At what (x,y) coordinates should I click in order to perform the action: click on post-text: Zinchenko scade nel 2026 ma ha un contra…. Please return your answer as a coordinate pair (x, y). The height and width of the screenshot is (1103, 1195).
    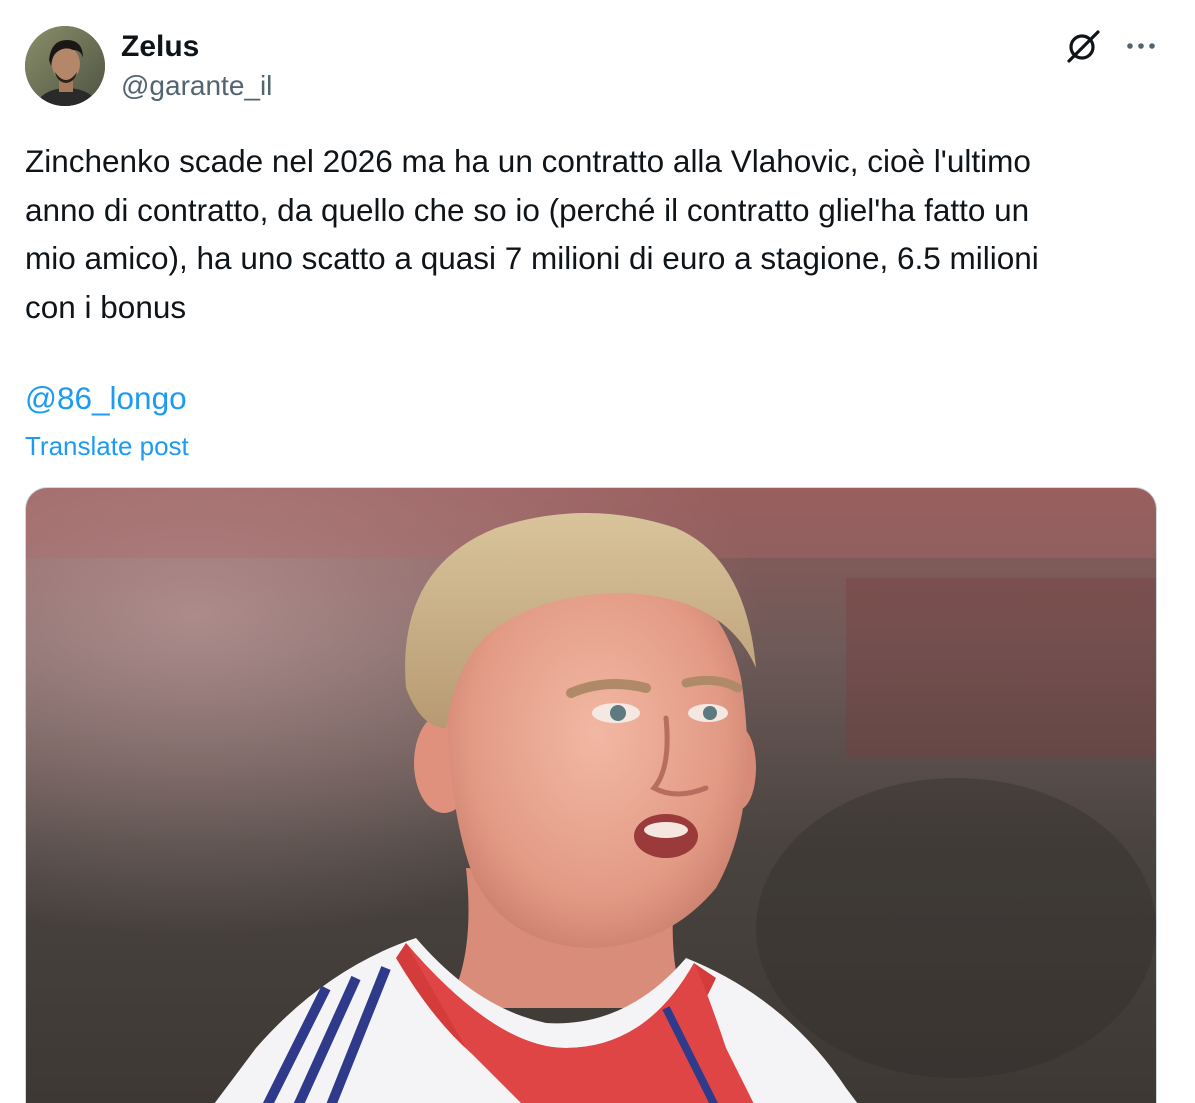
    Looking at the image, I should click on (532, 234).